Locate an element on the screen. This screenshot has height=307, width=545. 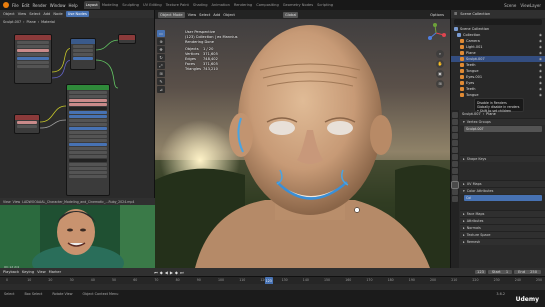
tab-modeling: Modeling is located at coordinates (110, 5).